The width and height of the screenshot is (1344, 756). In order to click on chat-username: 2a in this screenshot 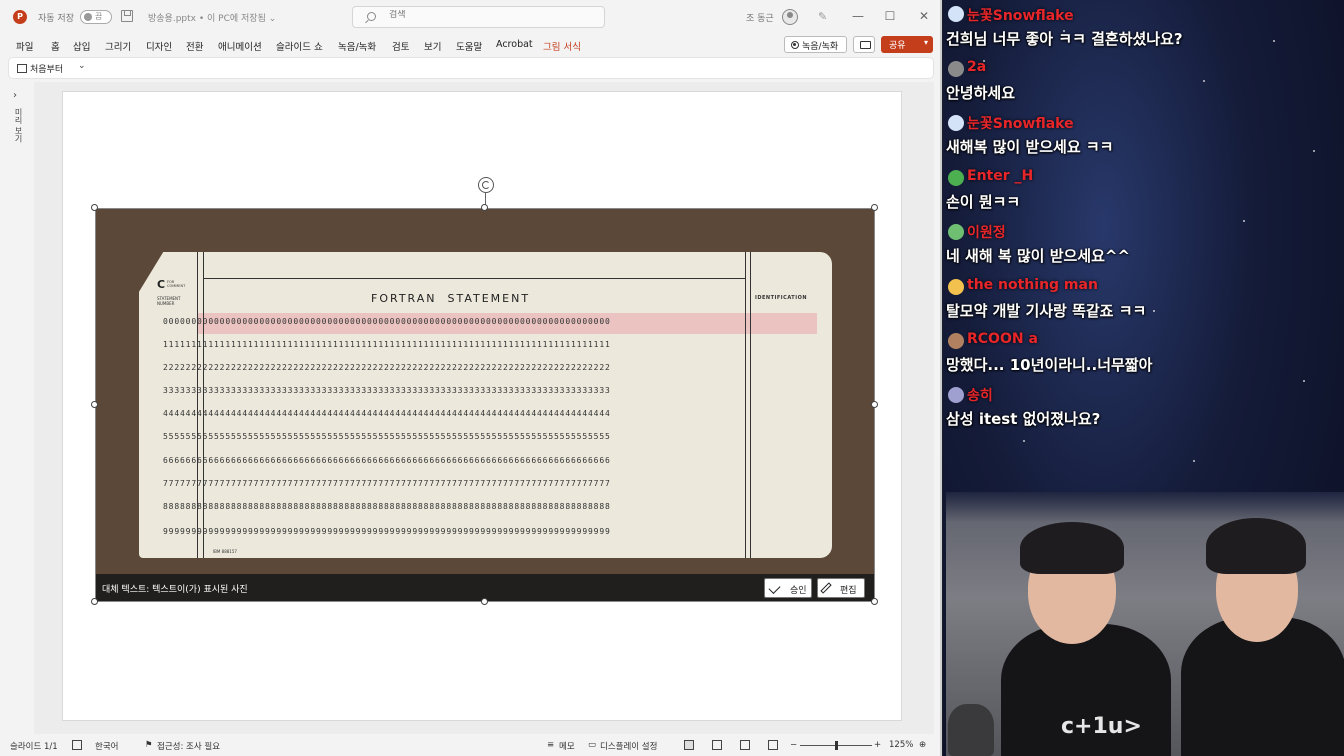, I will do `click(977, 67)`.